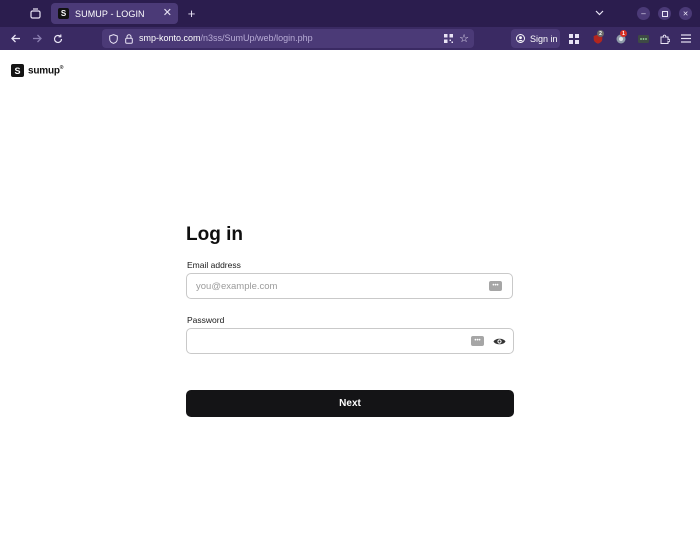 Image resolution: width=700 pixels, height=536 pixels. I want to click on window-close-icon: ✕, so click(685, 13).